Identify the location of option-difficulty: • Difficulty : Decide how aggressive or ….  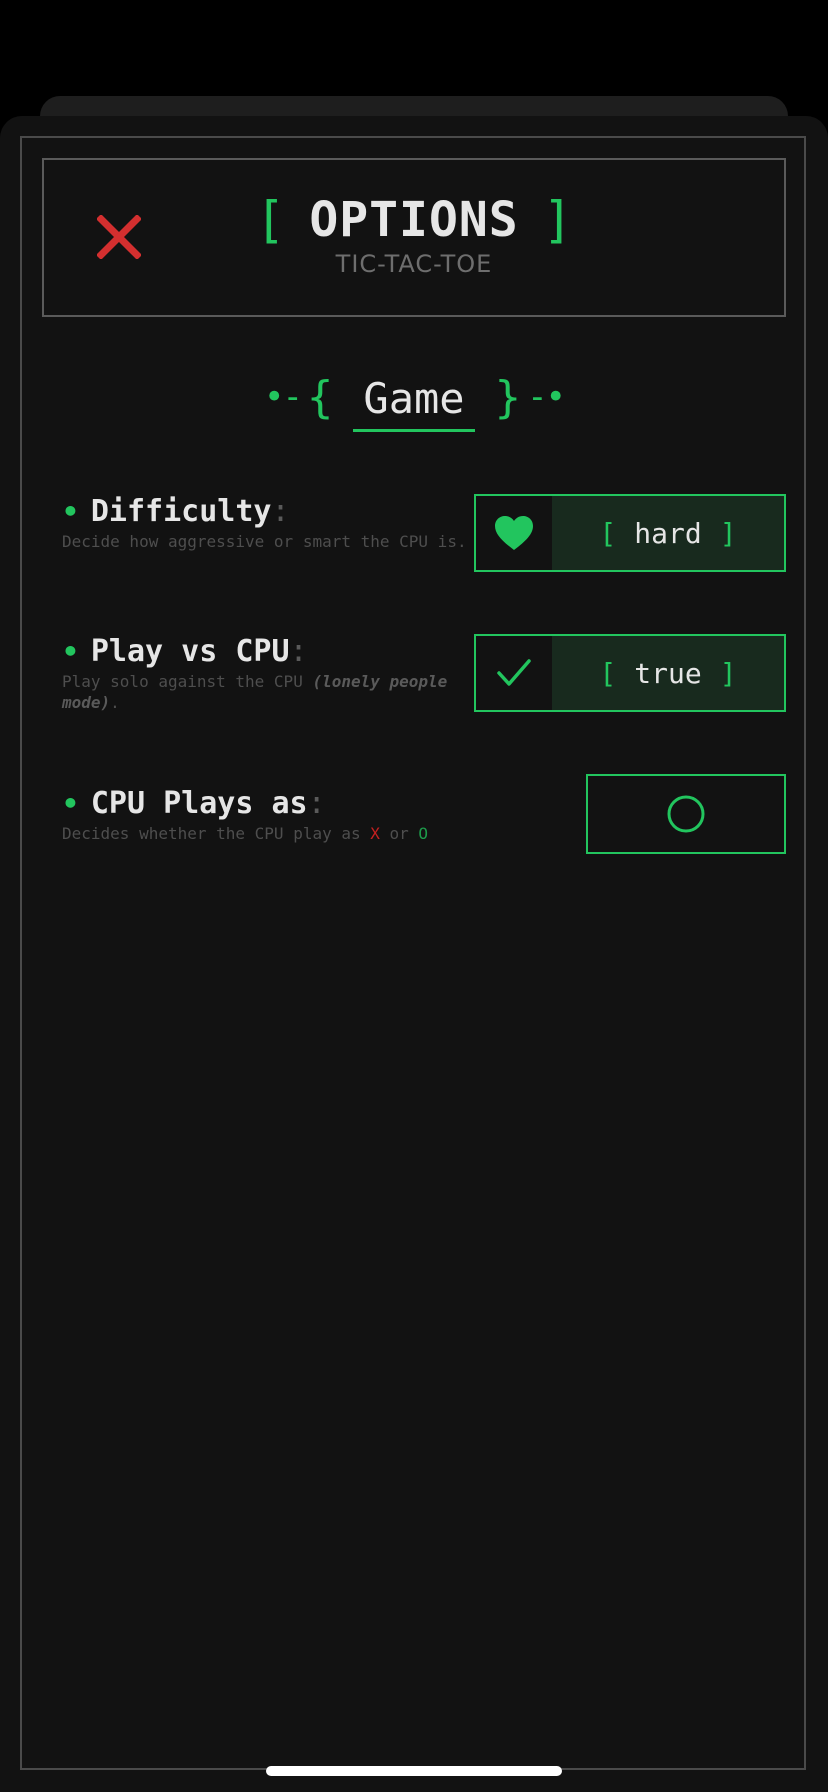
(267, 523).